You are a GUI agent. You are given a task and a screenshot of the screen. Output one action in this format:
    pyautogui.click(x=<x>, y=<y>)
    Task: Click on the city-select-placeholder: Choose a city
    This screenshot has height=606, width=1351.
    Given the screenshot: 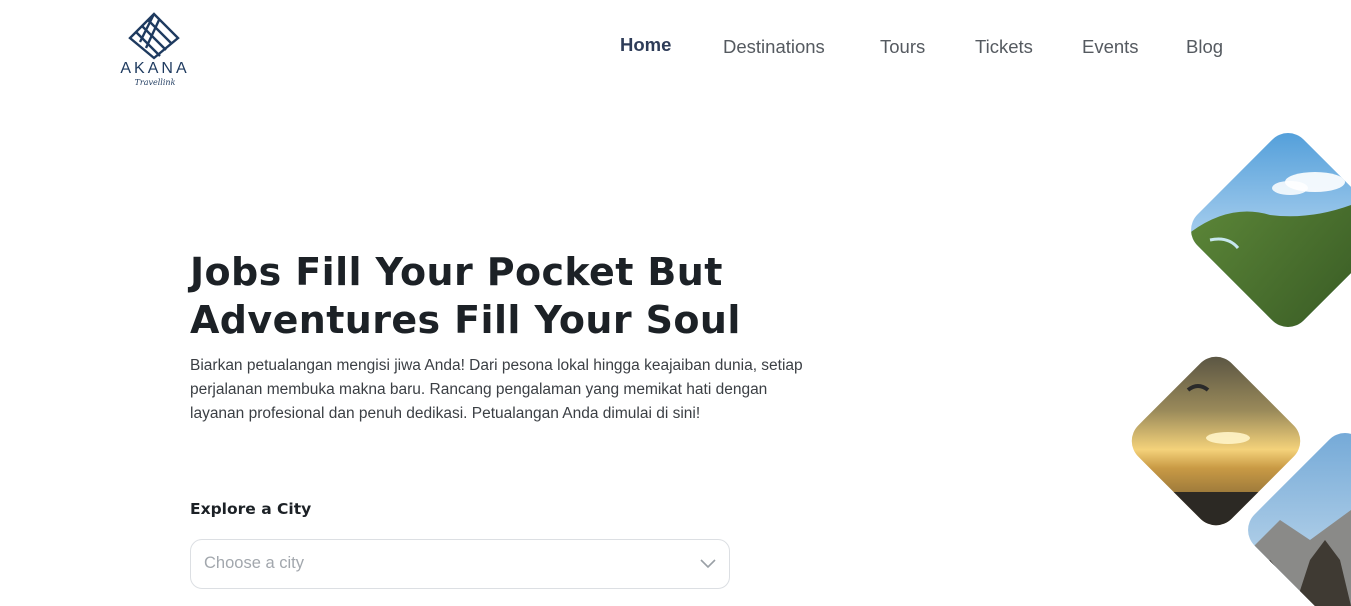 What is the action you would take?
    pyautogui.click(x=254, y=563)
    